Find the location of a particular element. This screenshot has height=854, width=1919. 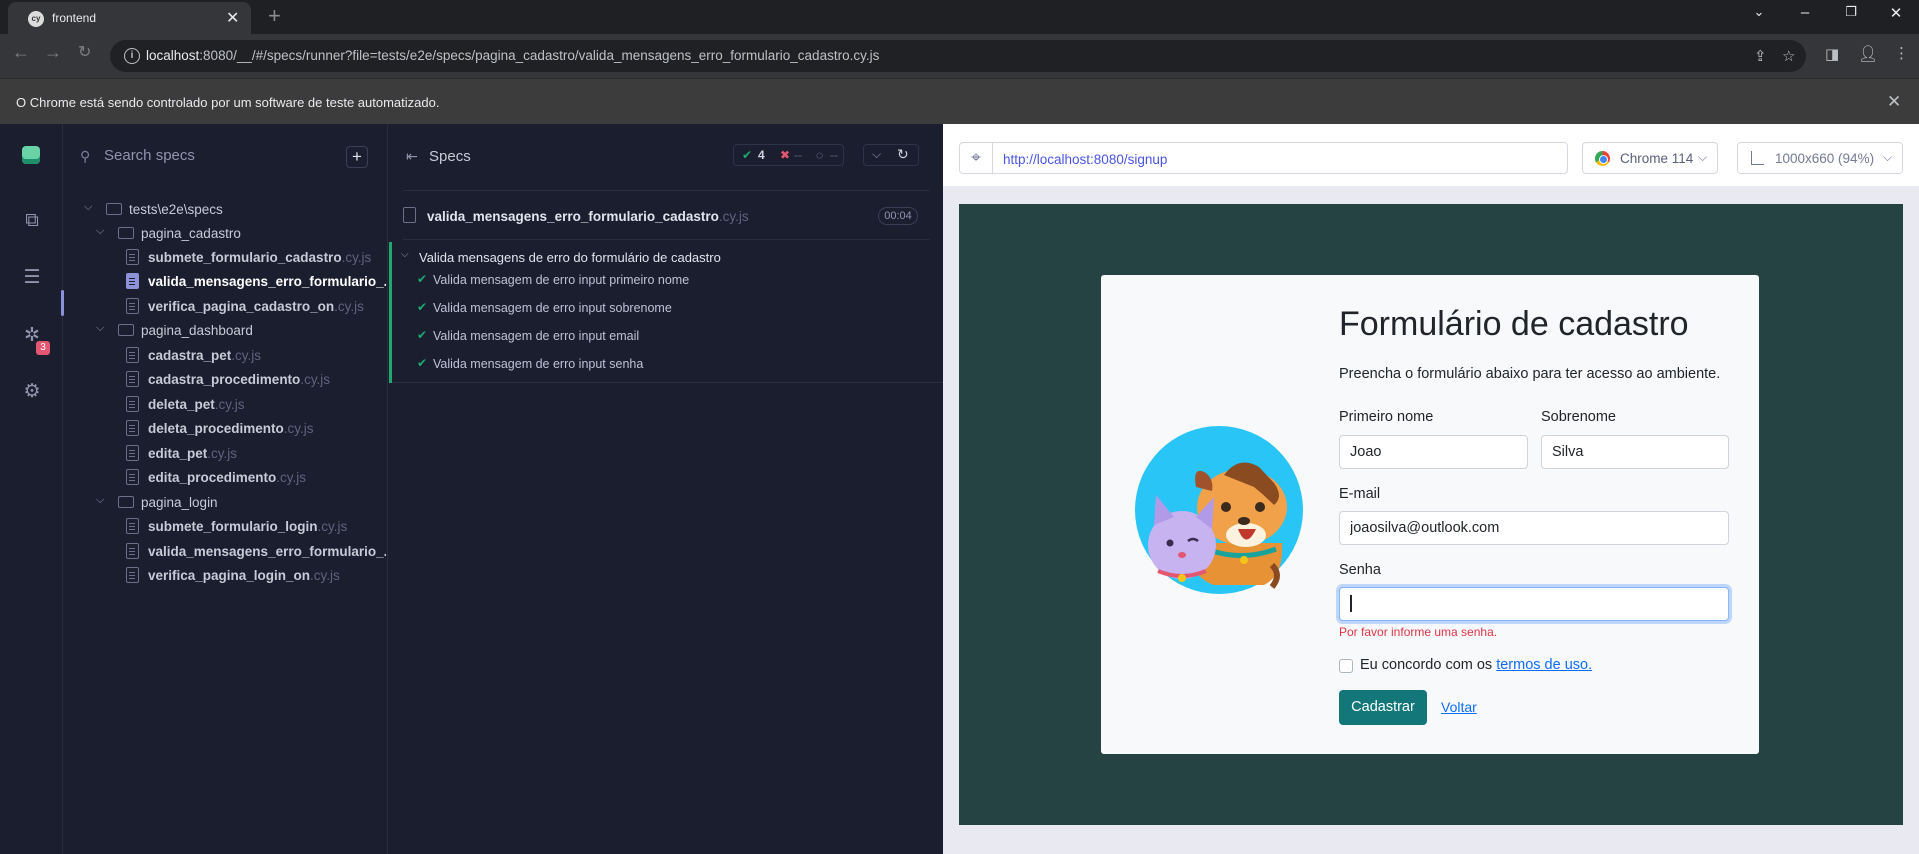

browser-tab: cy frontend ✕ is located at coordinates (129, 18).